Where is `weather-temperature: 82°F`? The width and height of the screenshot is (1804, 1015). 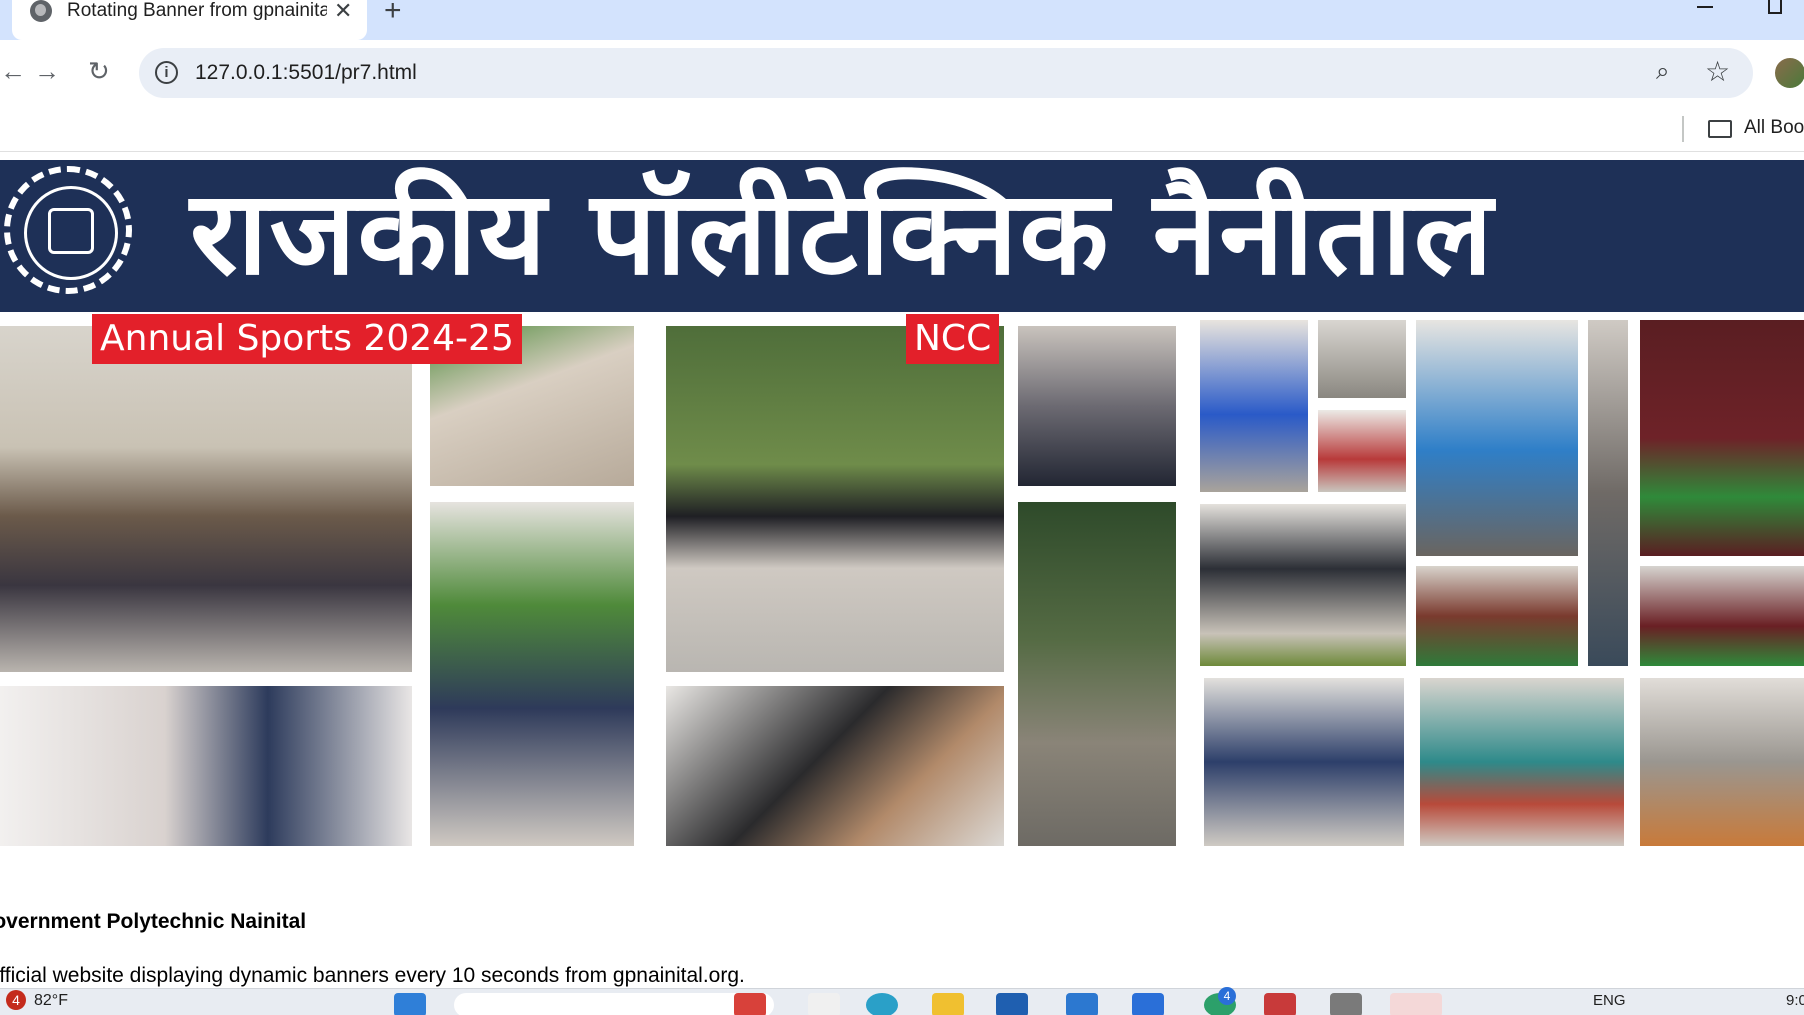 weather-temperature: 82°F is located at coordinates (51, 1001).